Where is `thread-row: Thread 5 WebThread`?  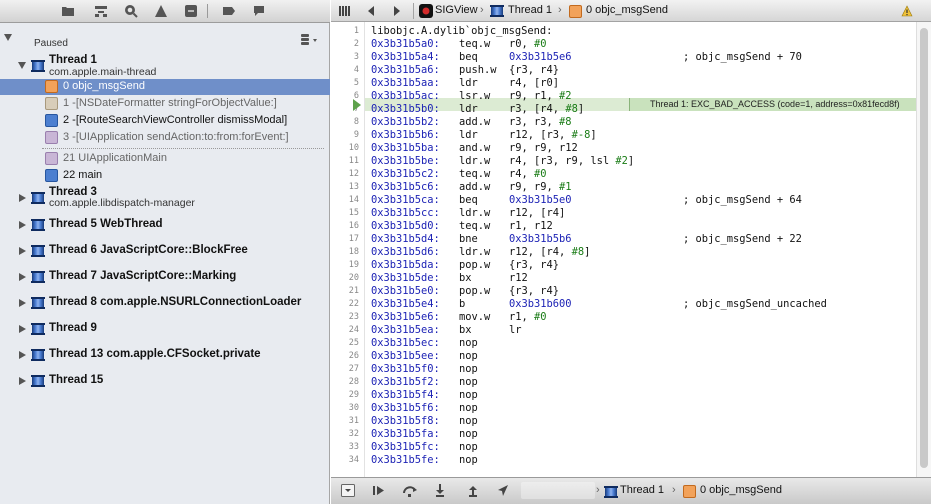 thread-row: Thread 5 WebThread is located at coordinates (165, 225).